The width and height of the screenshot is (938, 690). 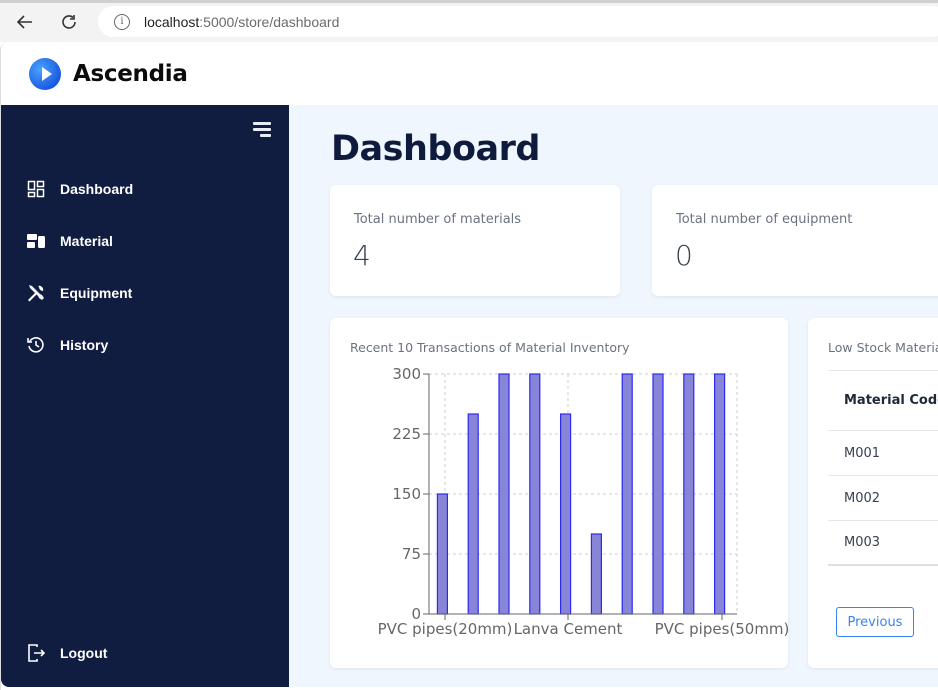 What do you see at coordinates (86, 241) in the screenshot?
I see `sidebar-item-label: Material` at bounding box center [86, 241].